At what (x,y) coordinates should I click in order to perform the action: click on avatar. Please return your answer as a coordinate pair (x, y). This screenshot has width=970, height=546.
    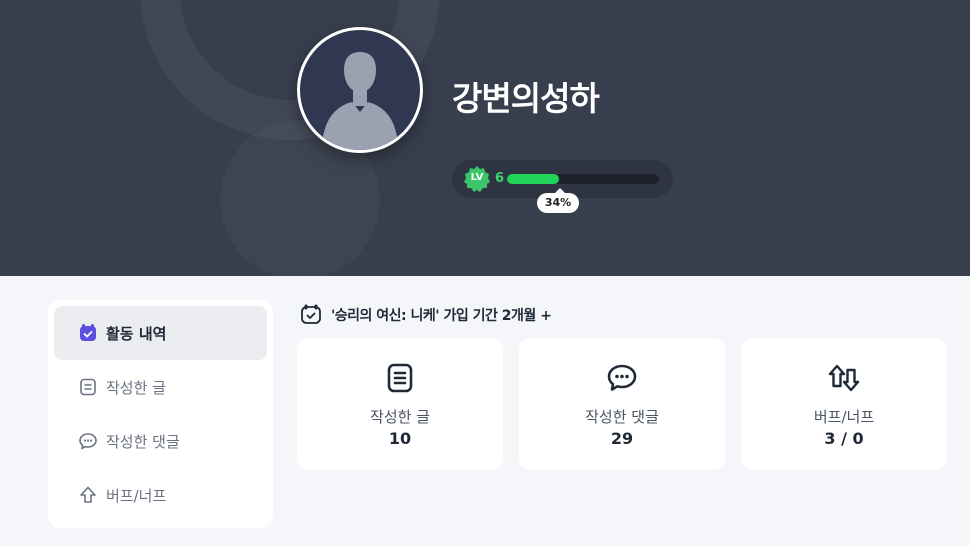
    Looking at the image, I should click on (360, 90).